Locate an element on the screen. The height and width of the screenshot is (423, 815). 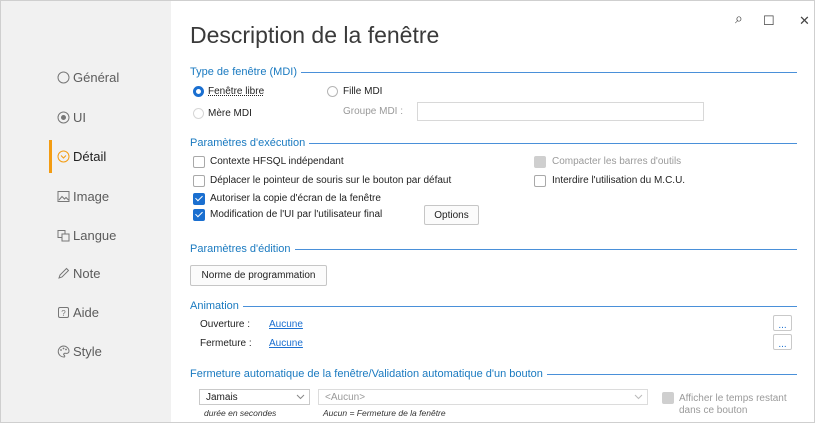
allow-screenshot-label: Autoriser la copie d'écran de la fenêtre is located at coordinates (295, 198).